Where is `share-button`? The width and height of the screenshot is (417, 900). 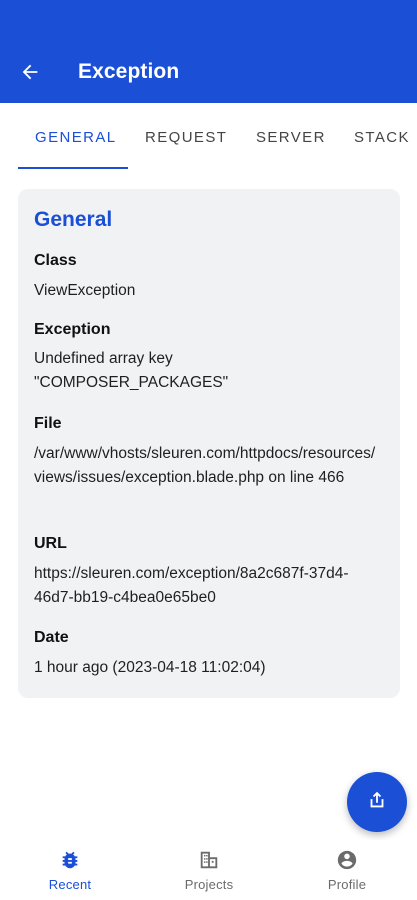 share-button is located at coordinates (377, 802).